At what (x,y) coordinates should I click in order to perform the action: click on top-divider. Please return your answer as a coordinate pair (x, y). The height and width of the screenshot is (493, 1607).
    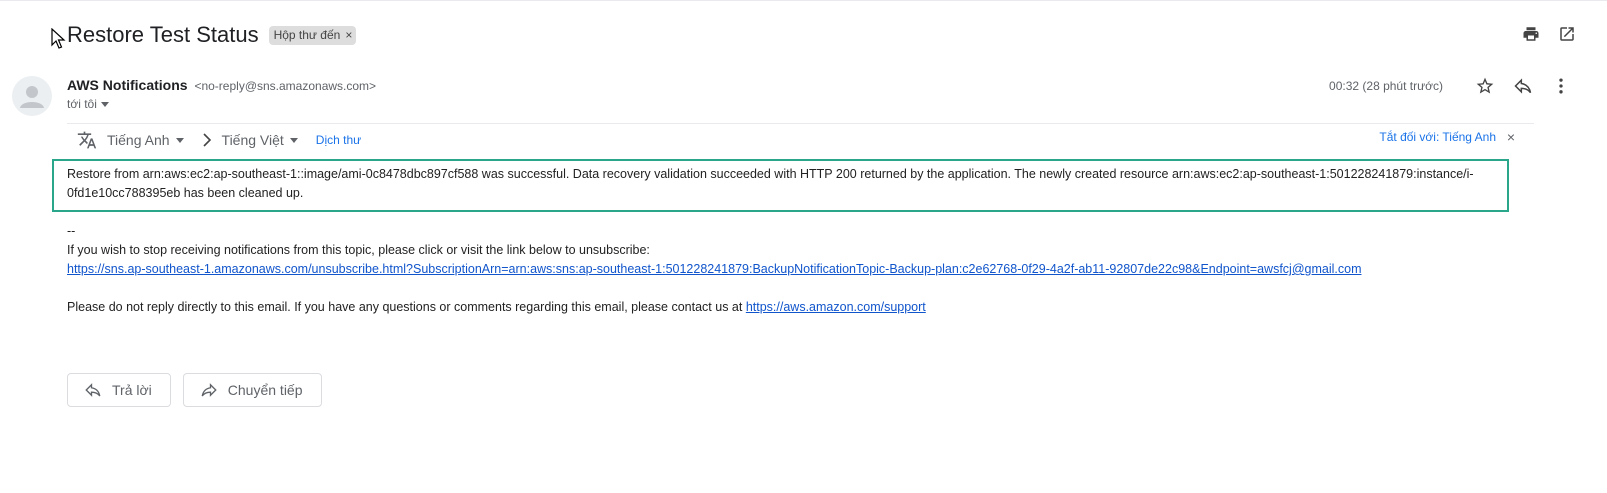
    Looking at the image, I should click on (803, 0).